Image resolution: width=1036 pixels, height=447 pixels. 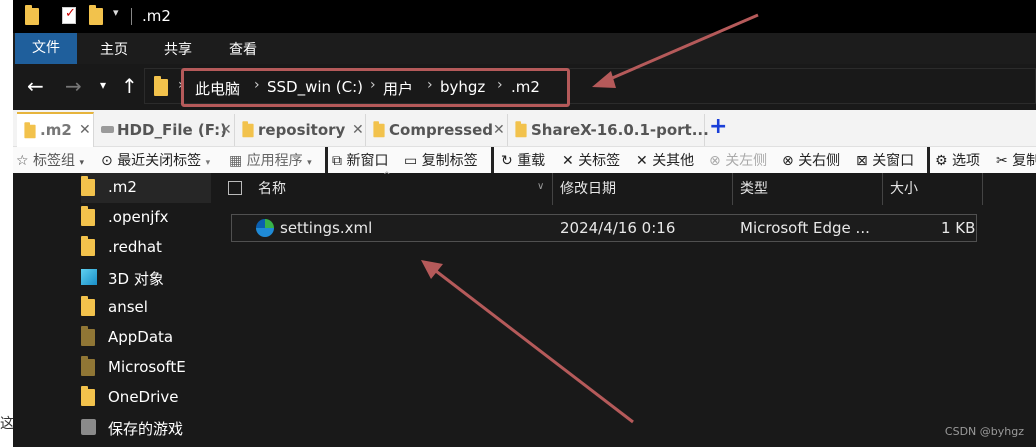 What do you see at coordinates (114, 49) in the screenshot?
I see `tab-home: 主页` at bounding box center [114, 49].